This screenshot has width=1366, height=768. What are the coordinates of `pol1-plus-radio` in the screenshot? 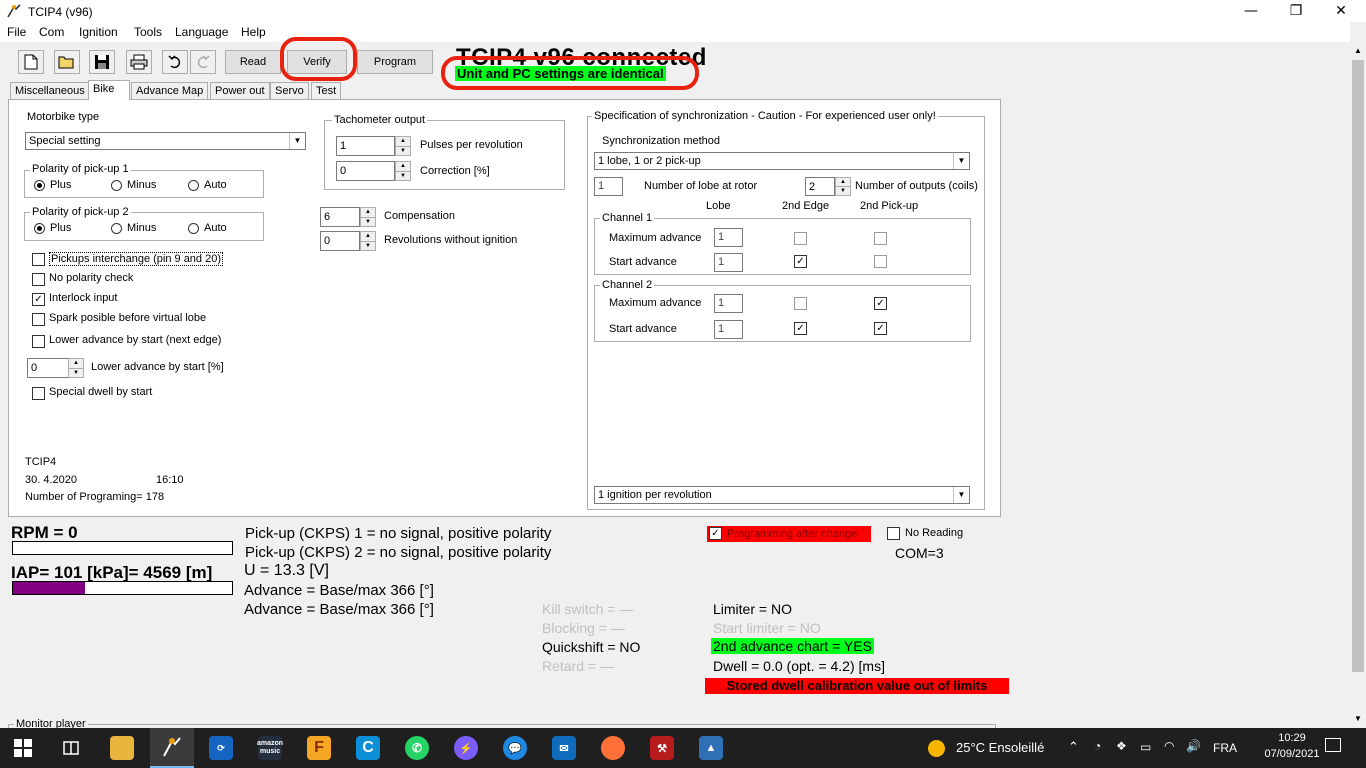 It's located at (39, 185).